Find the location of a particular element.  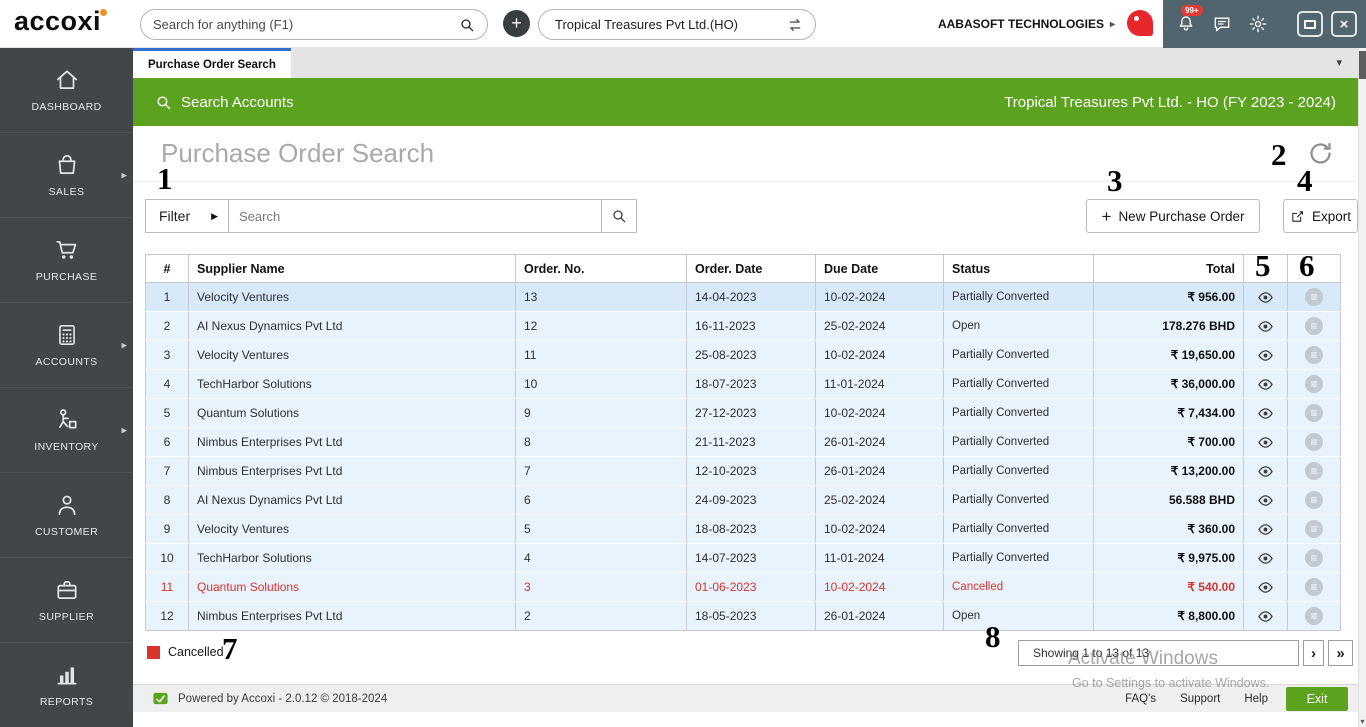

messages-icon is located at coordinates (1222, 24).